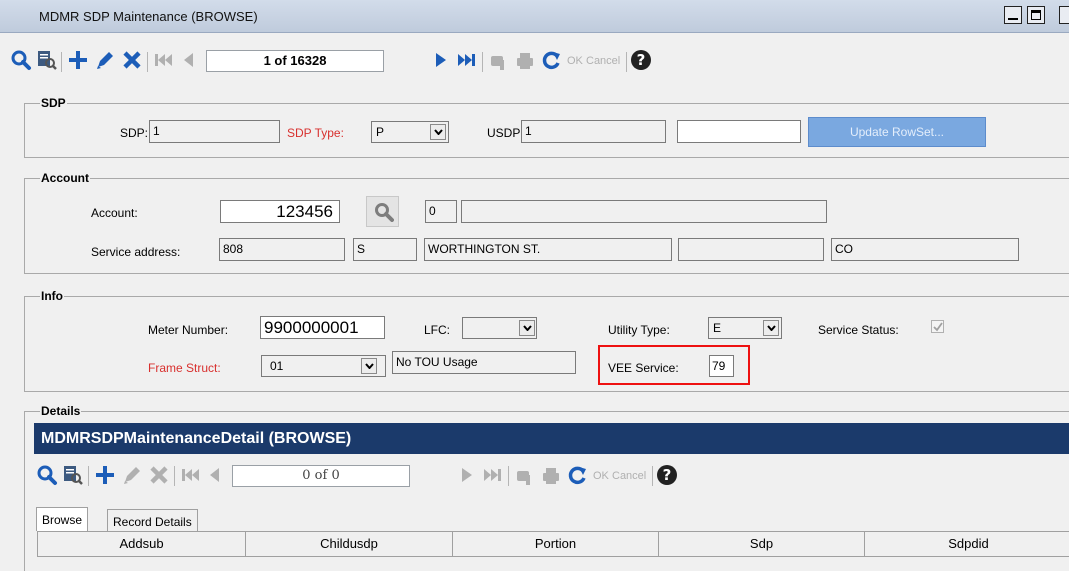 Image resolution: width=1069 pixels, height=571 pixels. What do you see at coordinates (1064, 15) in the screenshot?
I see `close-button` at bounding box center [1064, 15].